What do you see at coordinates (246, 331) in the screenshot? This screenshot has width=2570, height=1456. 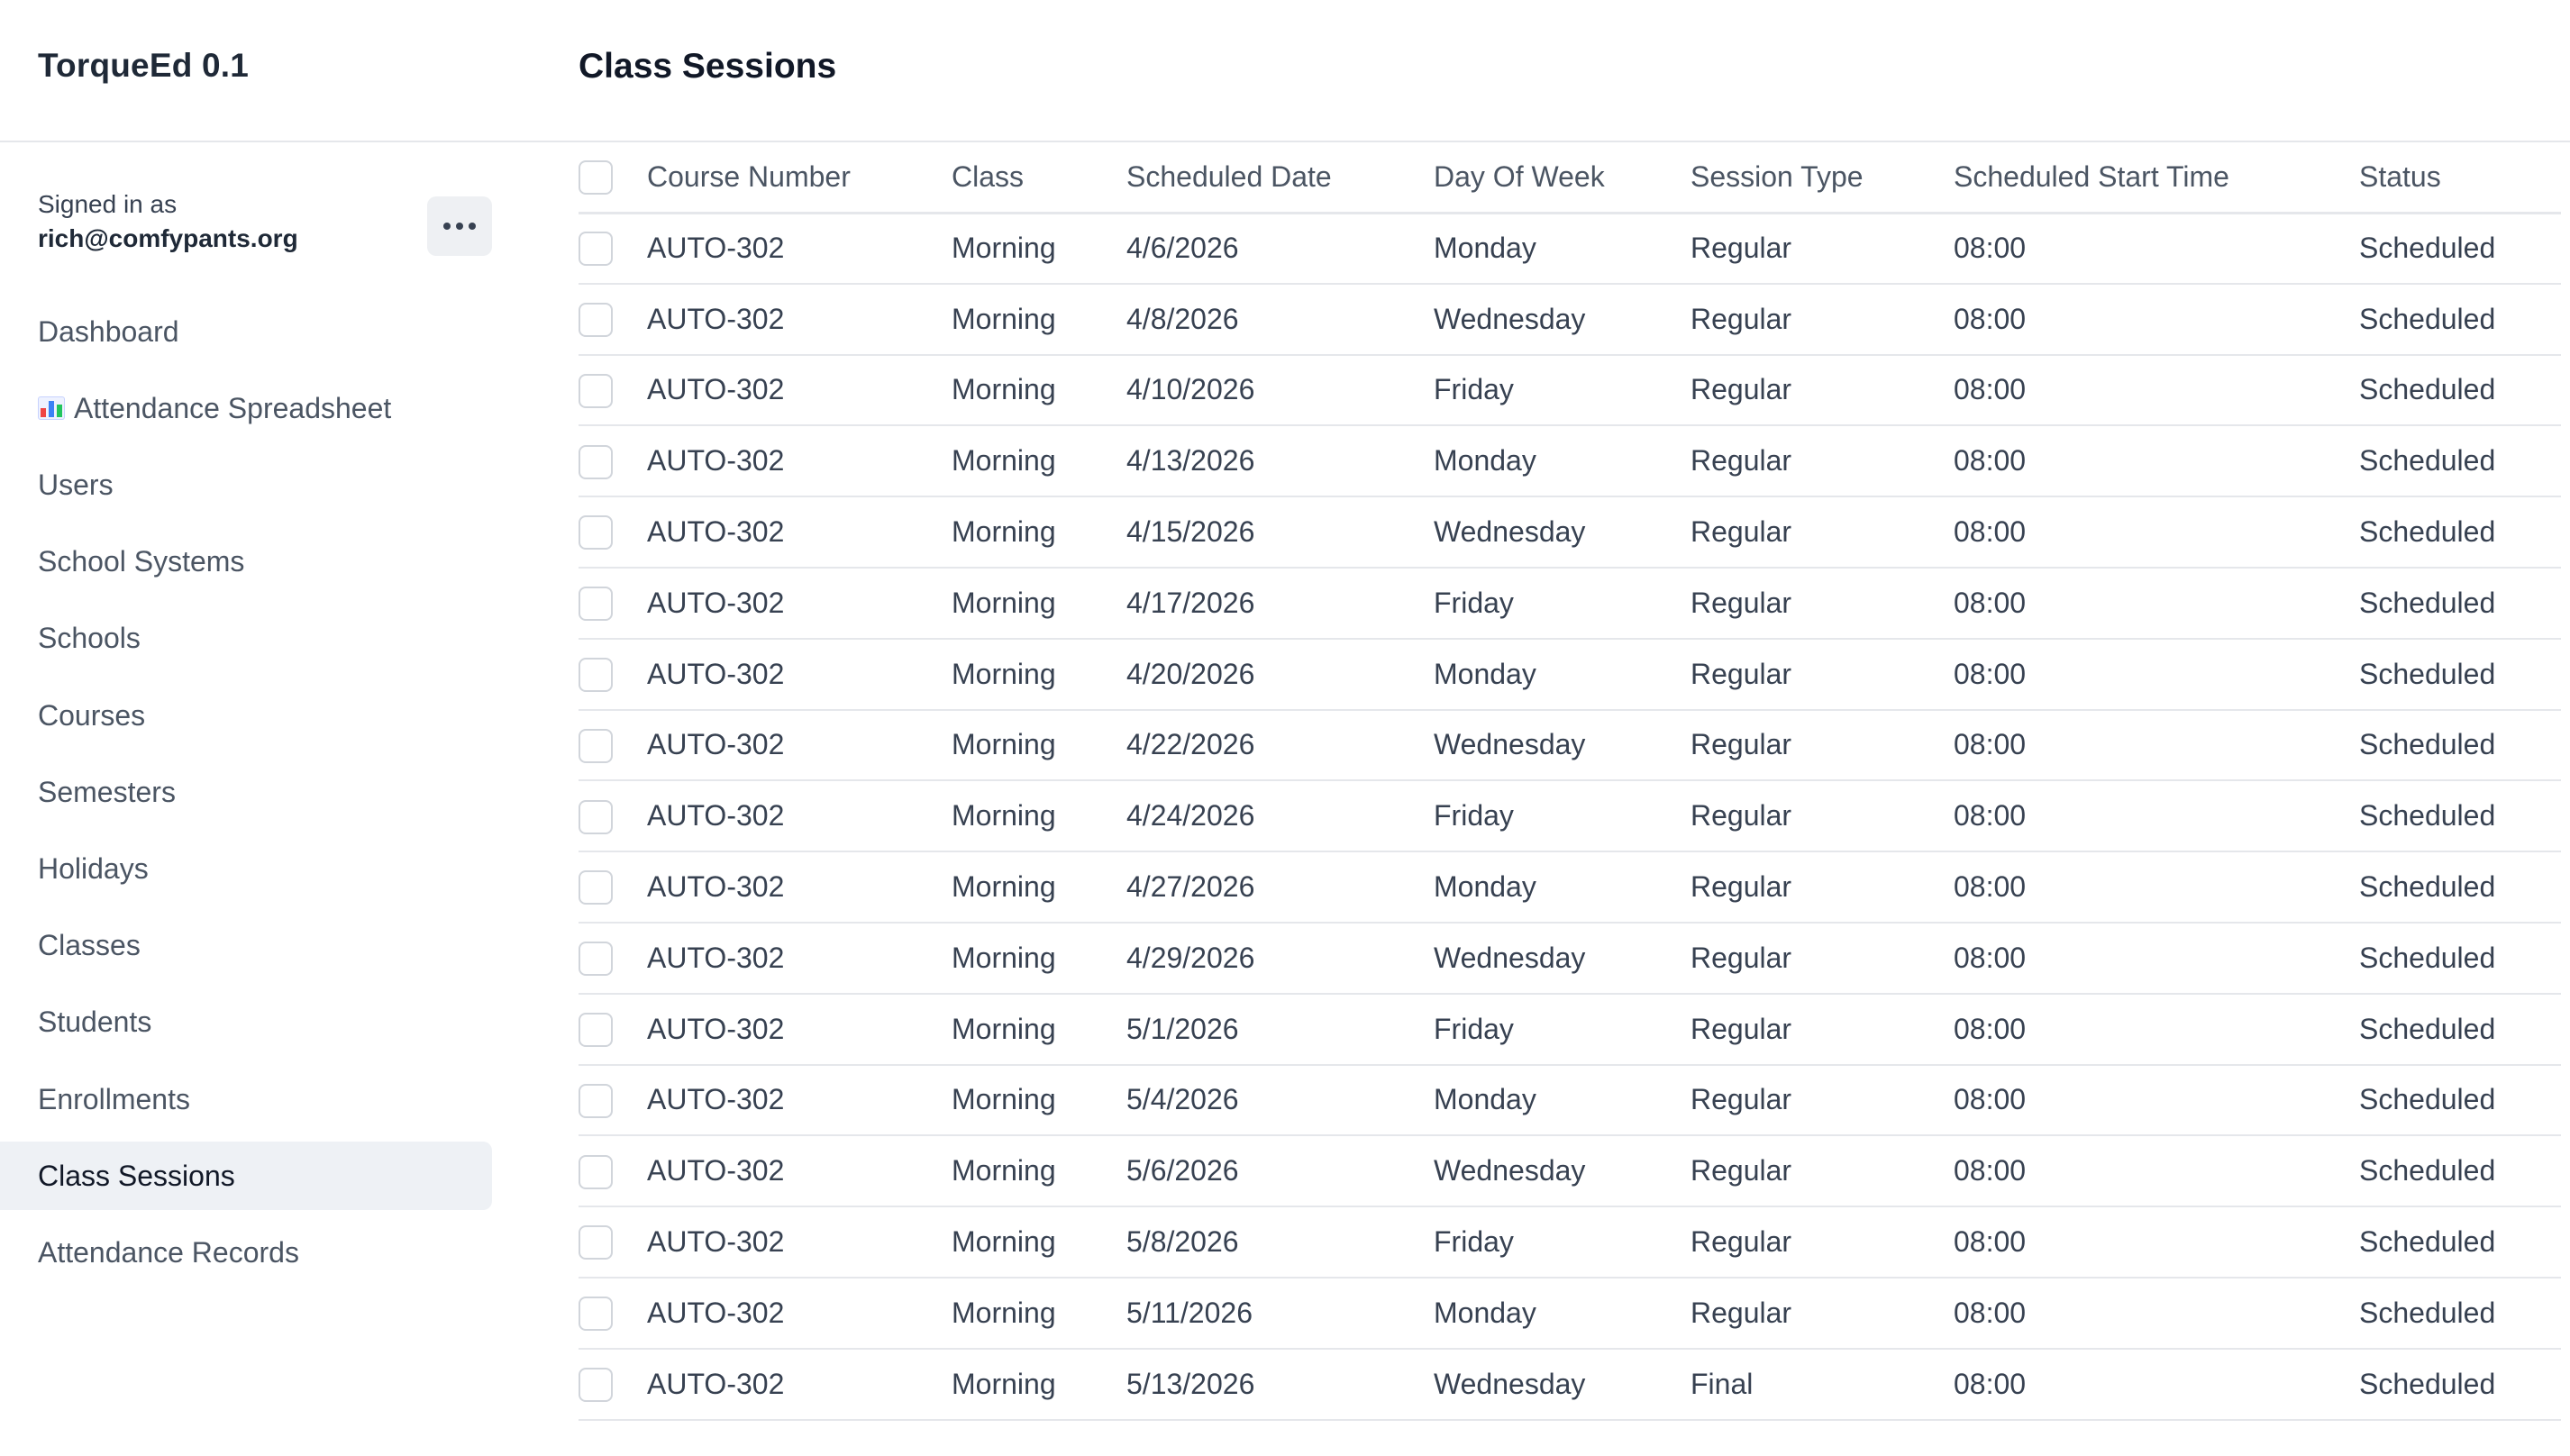 I see `sidebar-item-dashboard: Dashboard` at bounding box center [246, 331].